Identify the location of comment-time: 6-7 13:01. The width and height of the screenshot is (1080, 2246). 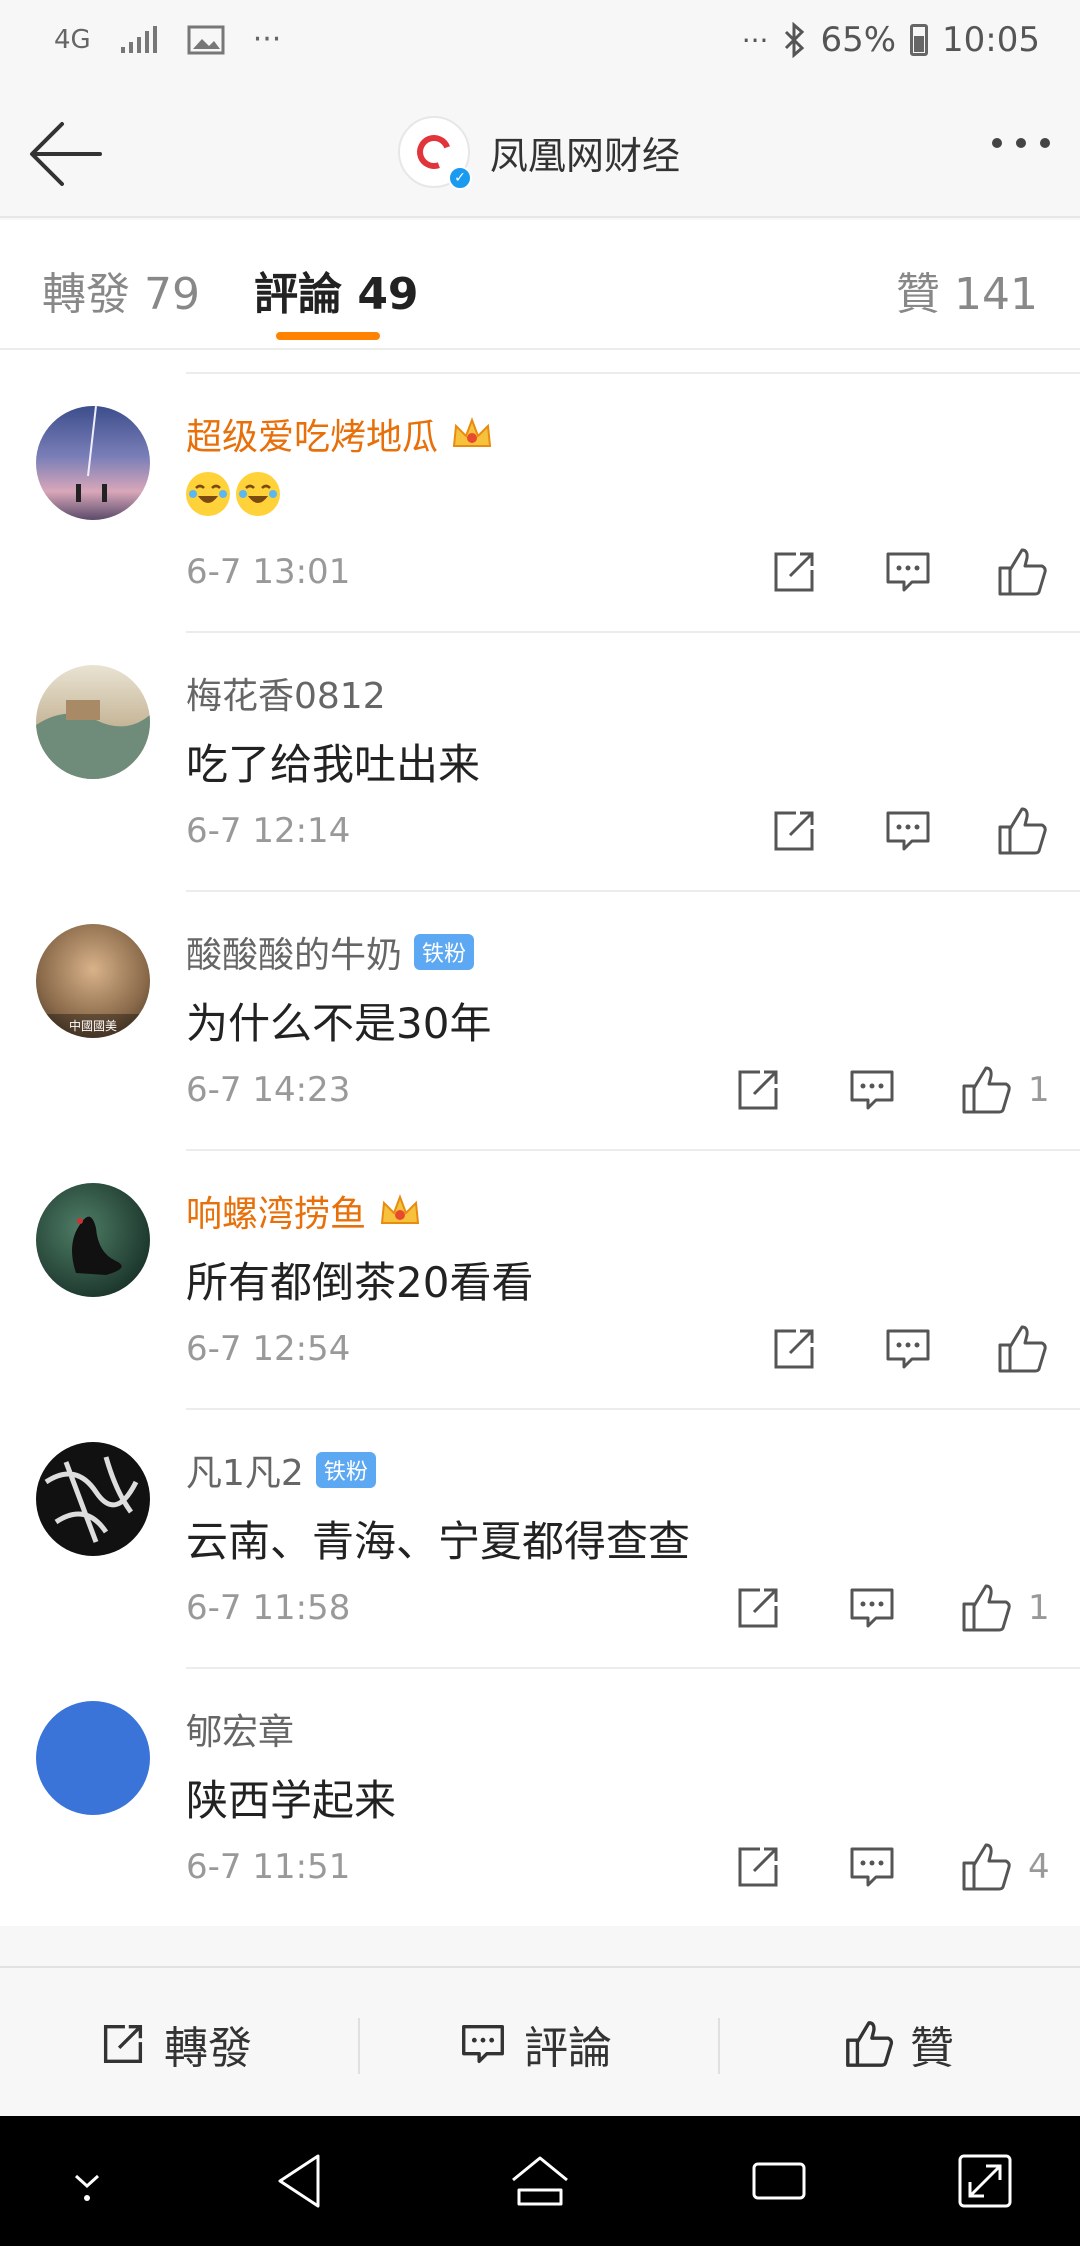
(268, 572).